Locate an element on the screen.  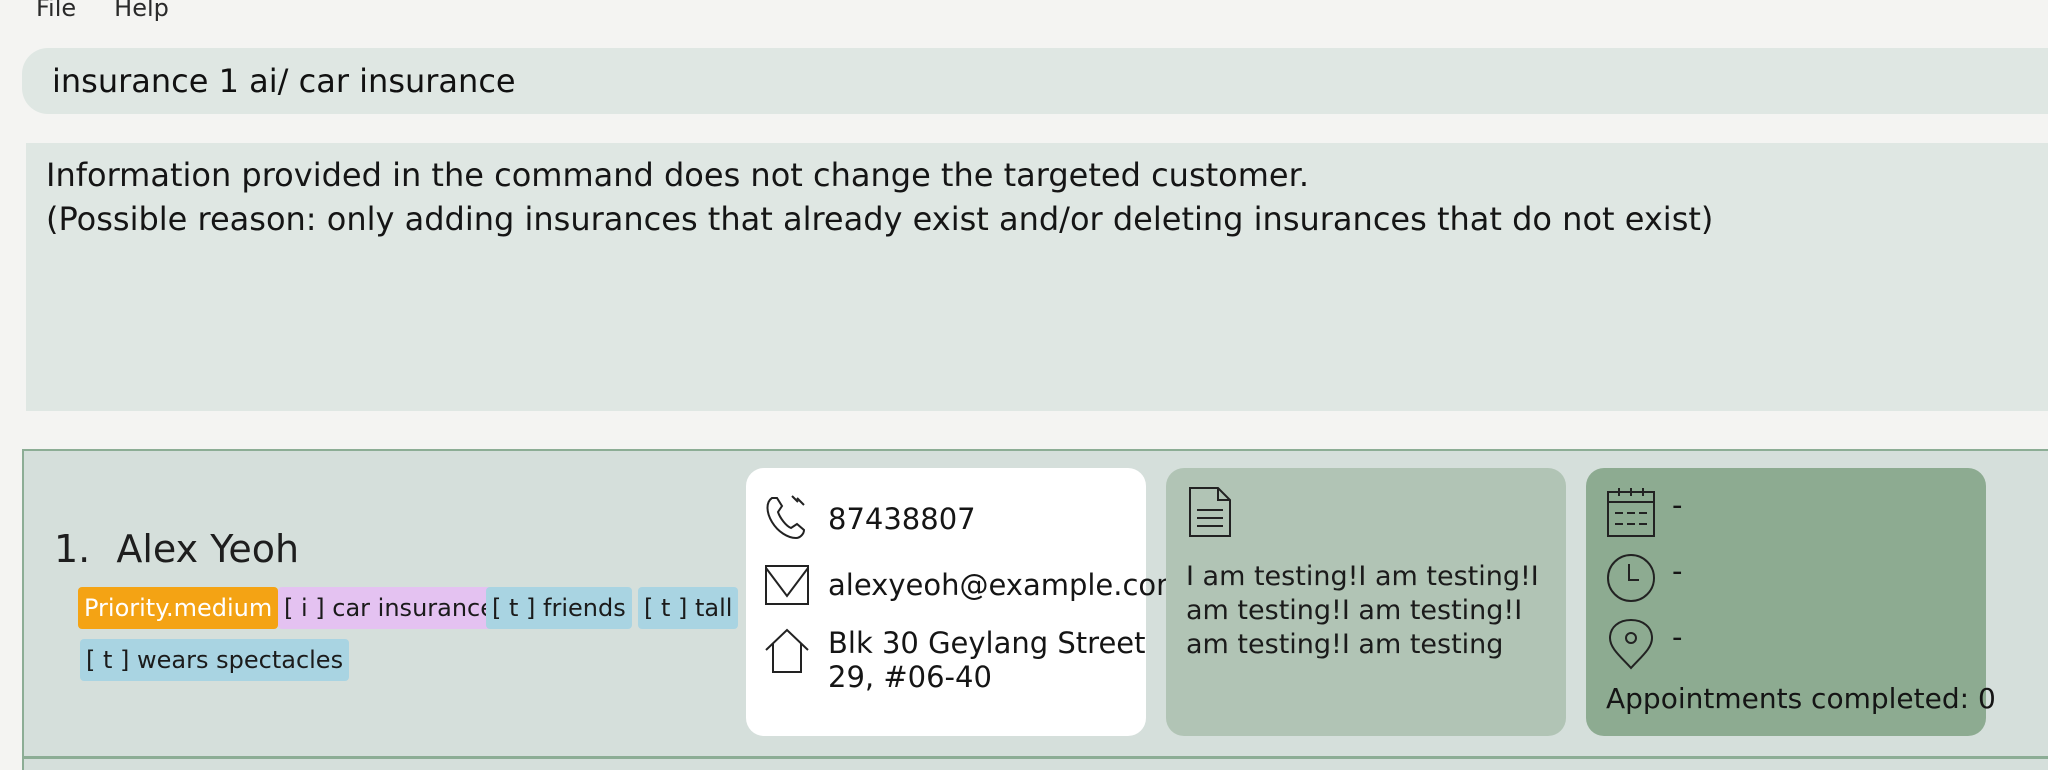
address-line-2: 29, #06-40 is located at coordinates (910, 677).